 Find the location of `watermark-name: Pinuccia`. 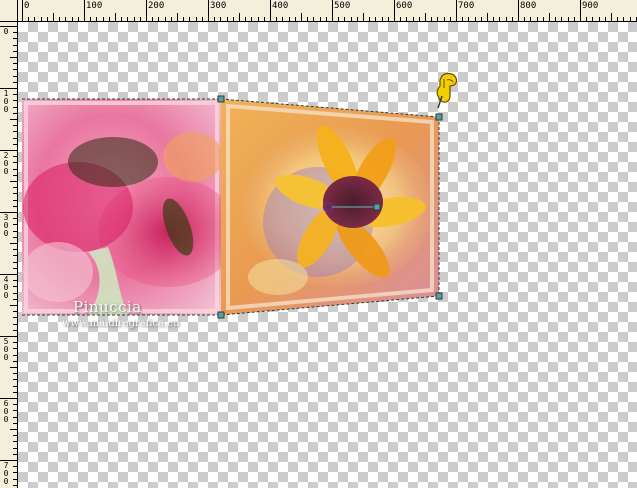

watermark-name: Pinuccia is located at coordinates (107, 307).